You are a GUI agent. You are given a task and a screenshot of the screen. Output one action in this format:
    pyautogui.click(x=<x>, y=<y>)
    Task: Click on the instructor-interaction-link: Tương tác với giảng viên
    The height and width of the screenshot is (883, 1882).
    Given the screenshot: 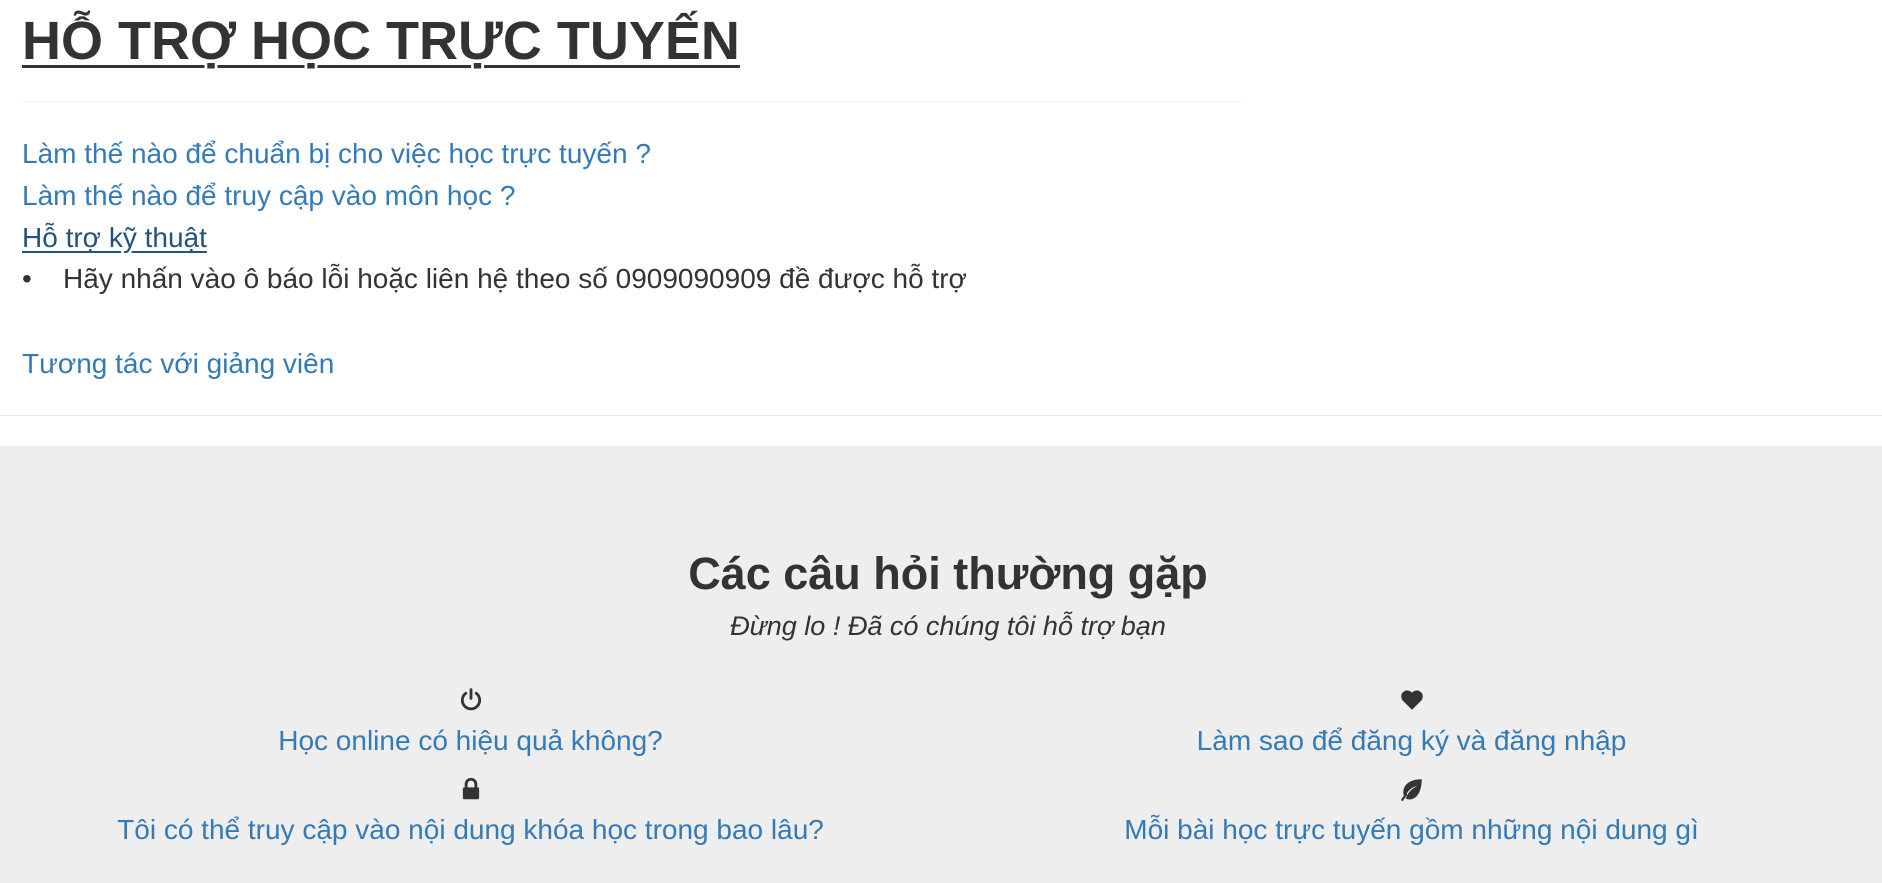 What is the action you would take?
    pyautogui.click(x=178, y=364)
    